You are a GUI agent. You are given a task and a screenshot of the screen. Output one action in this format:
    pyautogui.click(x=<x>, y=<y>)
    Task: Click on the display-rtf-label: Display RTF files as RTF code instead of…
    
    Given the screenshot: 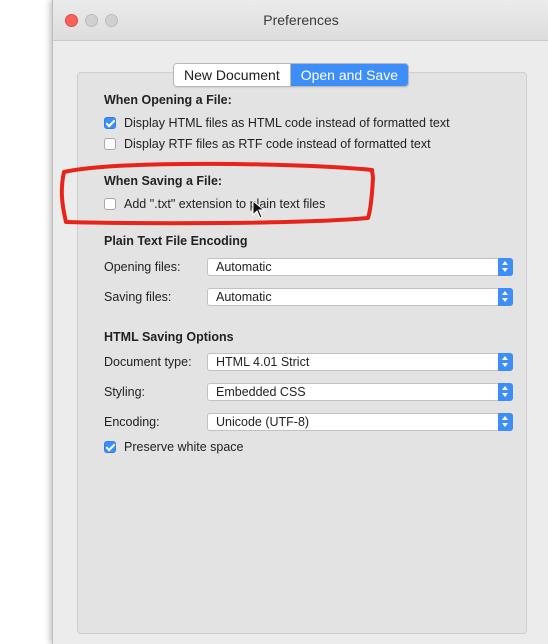 What is the action you would take?
    pyautogui.click(x=277, y=144)
    